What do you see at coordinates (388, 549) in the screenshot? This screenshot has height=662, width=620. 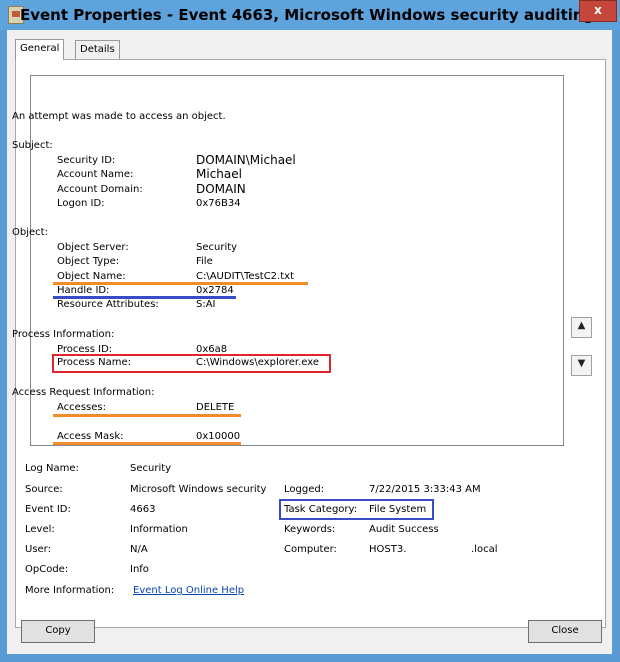 I see `computer-value: HOST3.` at bounding box center [388, 549].